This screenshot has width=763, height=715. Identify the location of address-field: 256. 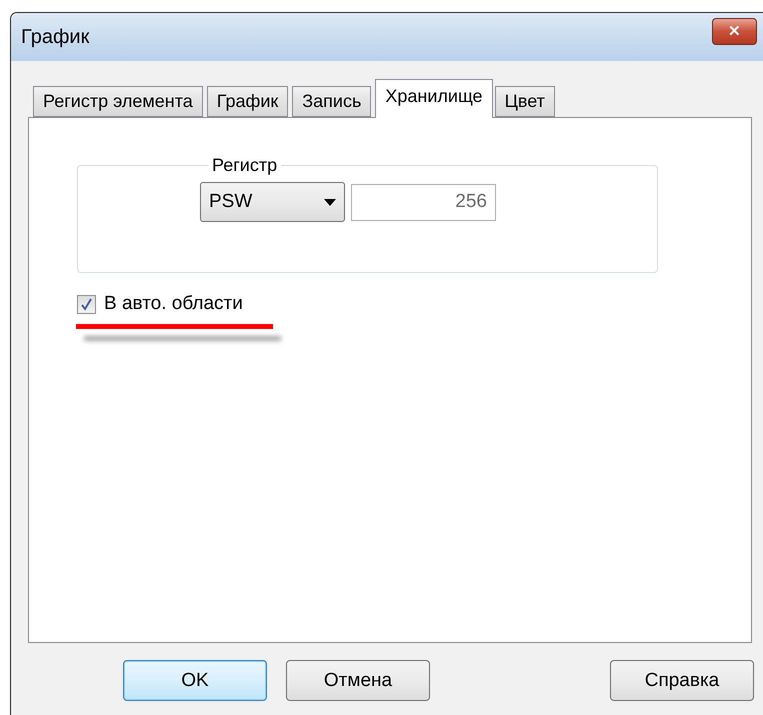
(423, 202).